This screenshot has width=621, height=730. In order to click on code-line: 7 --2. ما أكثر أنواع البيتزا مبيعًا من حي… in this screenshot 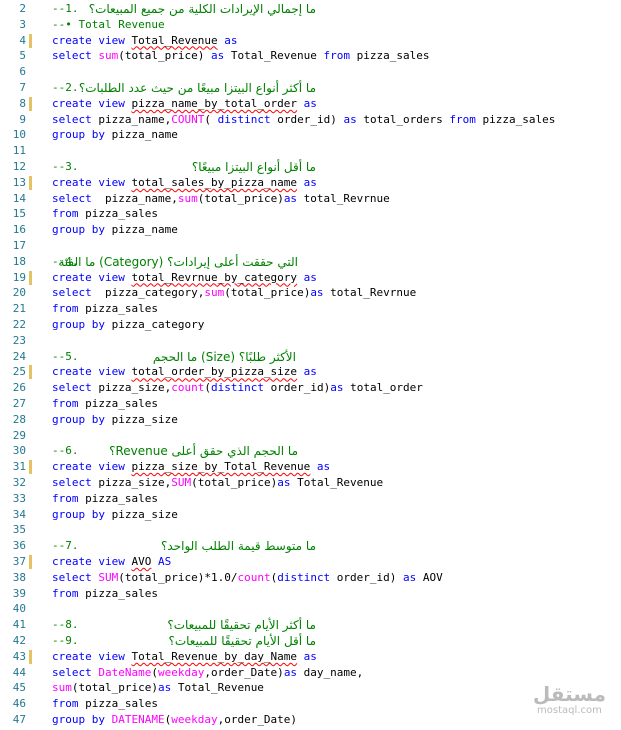, I will do `click(310, 88)`.